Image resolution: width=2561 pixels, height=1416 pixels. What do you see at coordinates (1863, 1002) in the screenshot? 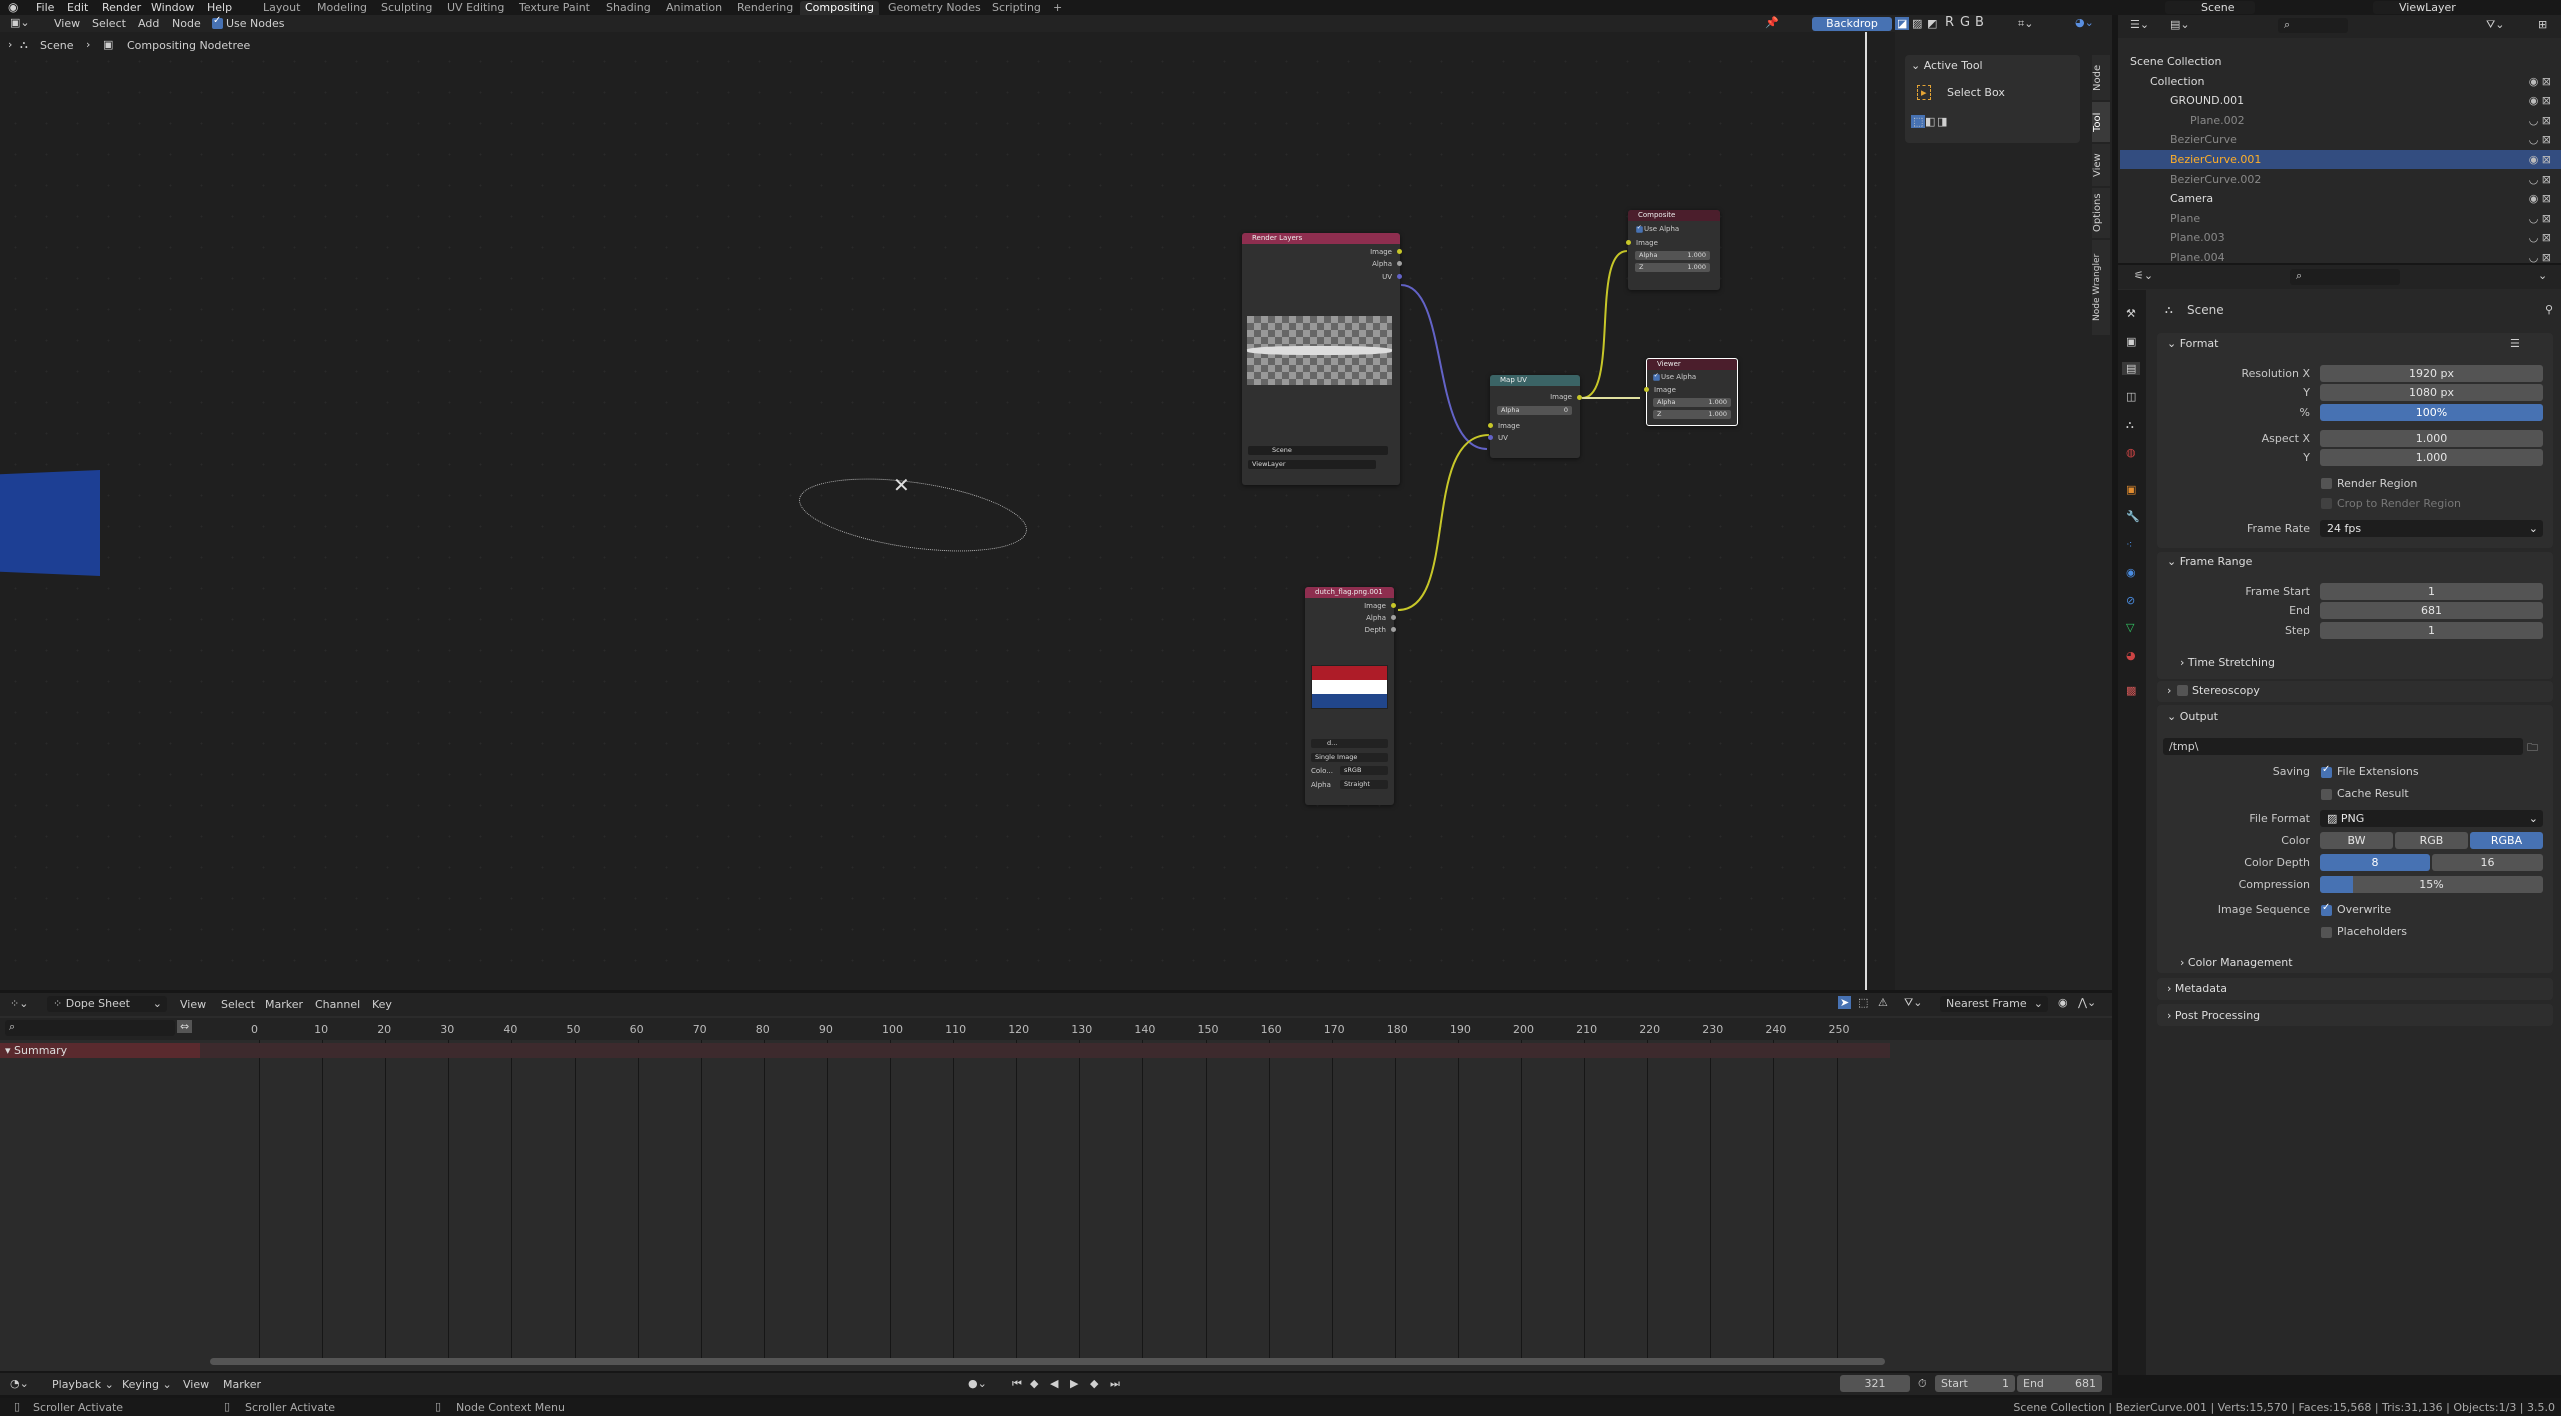
I see `show-hidden-icon: ⬚` at bounding box center [1863, 1002].